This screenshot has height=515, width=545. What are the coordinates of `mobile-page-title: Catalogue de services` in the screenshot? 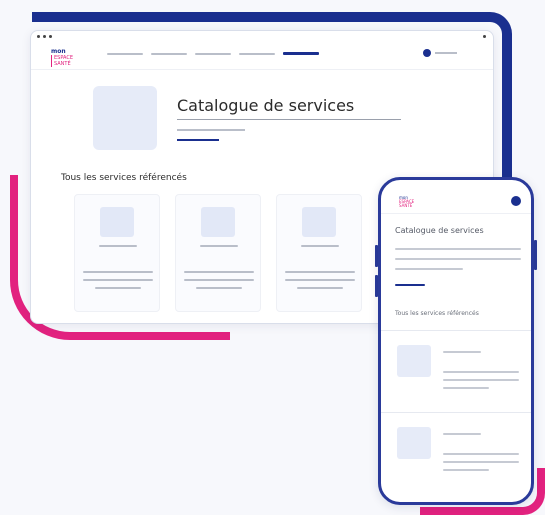 It's located at (439, 230).